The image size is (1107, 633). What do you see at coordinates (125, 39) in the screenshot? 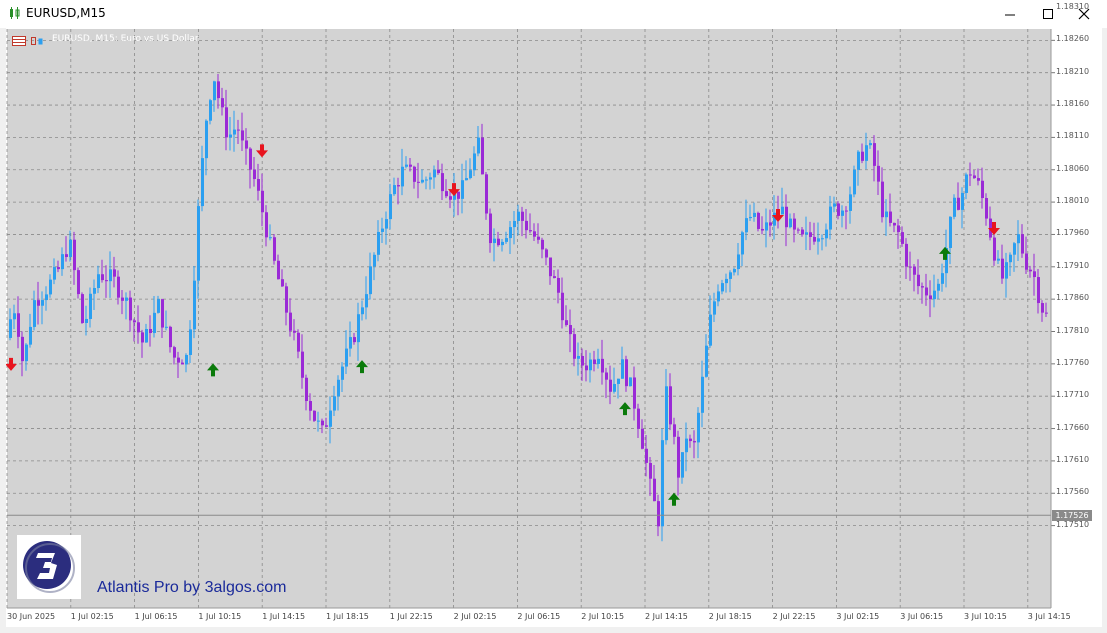
I see `chart-symbol-label: EURUSD, M15: Euro vs US Dollar` at bounding box center [125, 39].